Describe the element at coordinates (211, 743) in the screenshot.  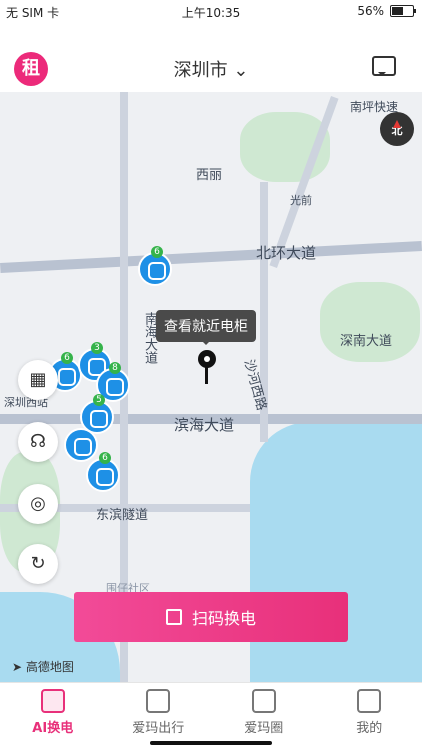
I see `home-indicator` at that location.